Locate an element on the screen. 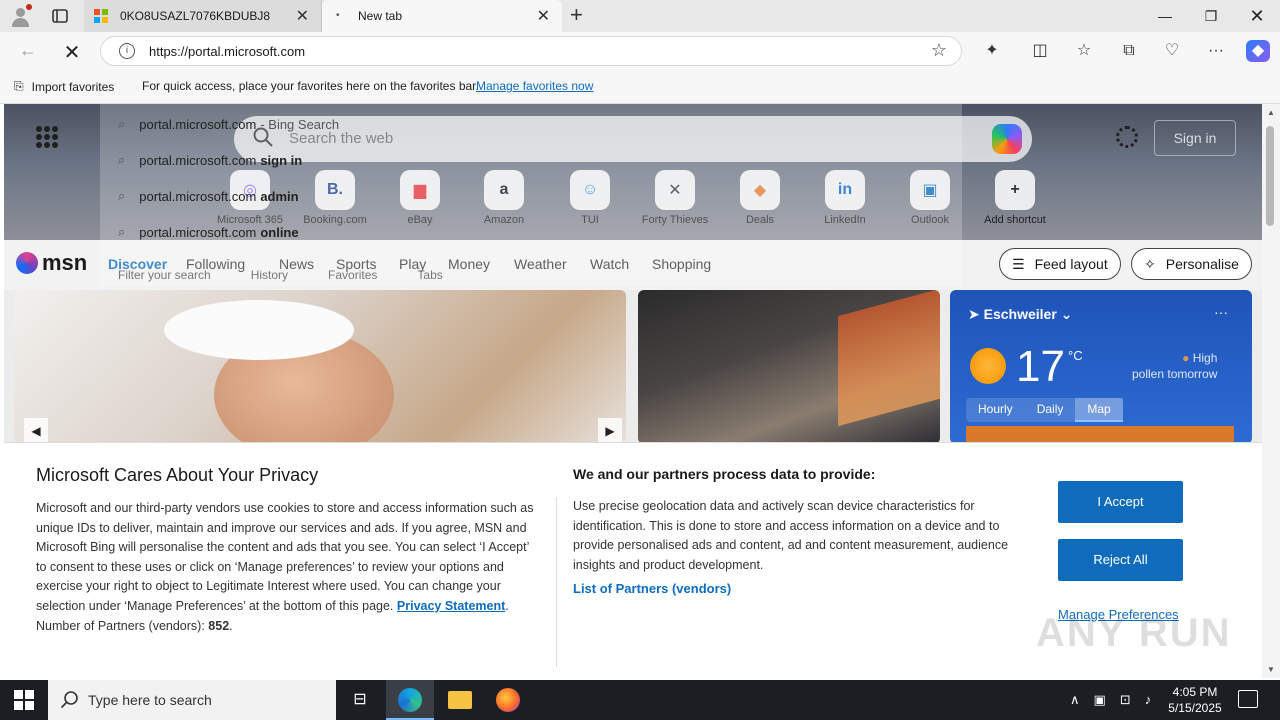 This screenshot has width=1280, height=720. card-image is located at coordinates (889, 358).